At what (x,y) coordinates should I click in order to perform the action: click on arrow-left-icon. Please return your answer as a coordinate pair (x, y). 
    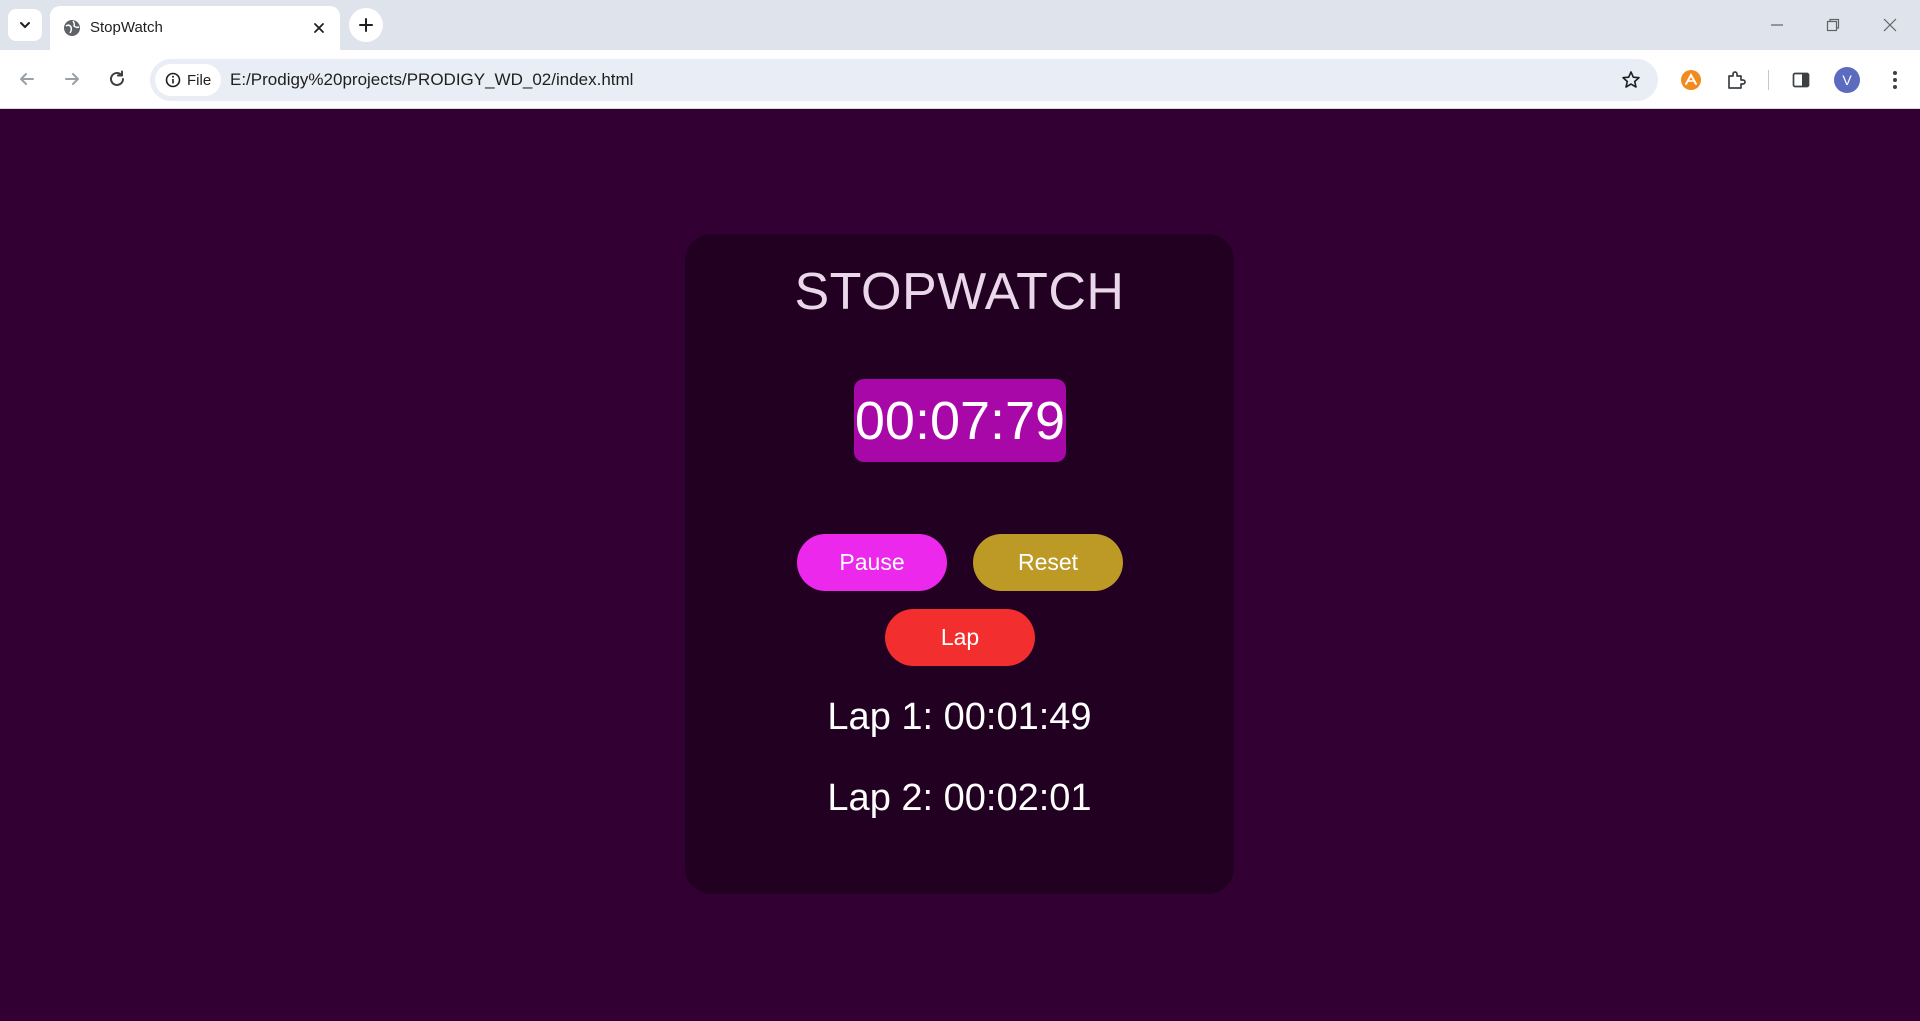
    Looking at the image, I should click on (27, 79).